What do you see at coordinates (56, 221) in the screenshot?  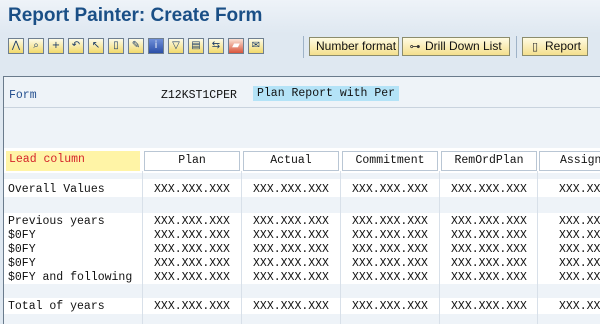 I see `row-label-previous-years: Previous years` at bounding box center [56, 221].